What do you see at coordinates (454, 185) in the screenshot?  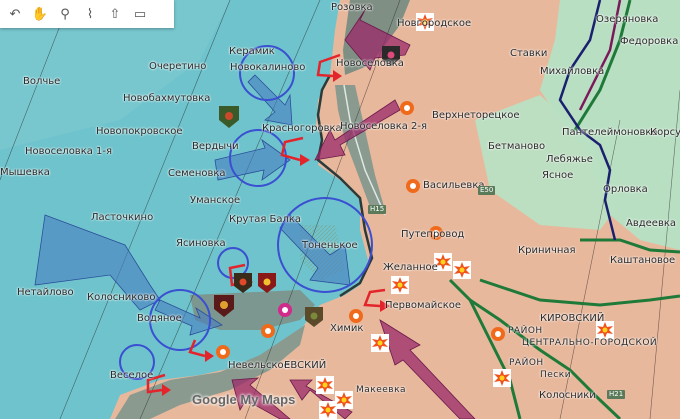 I see `place-label: Васильевка` at bounding box center [454, 185].